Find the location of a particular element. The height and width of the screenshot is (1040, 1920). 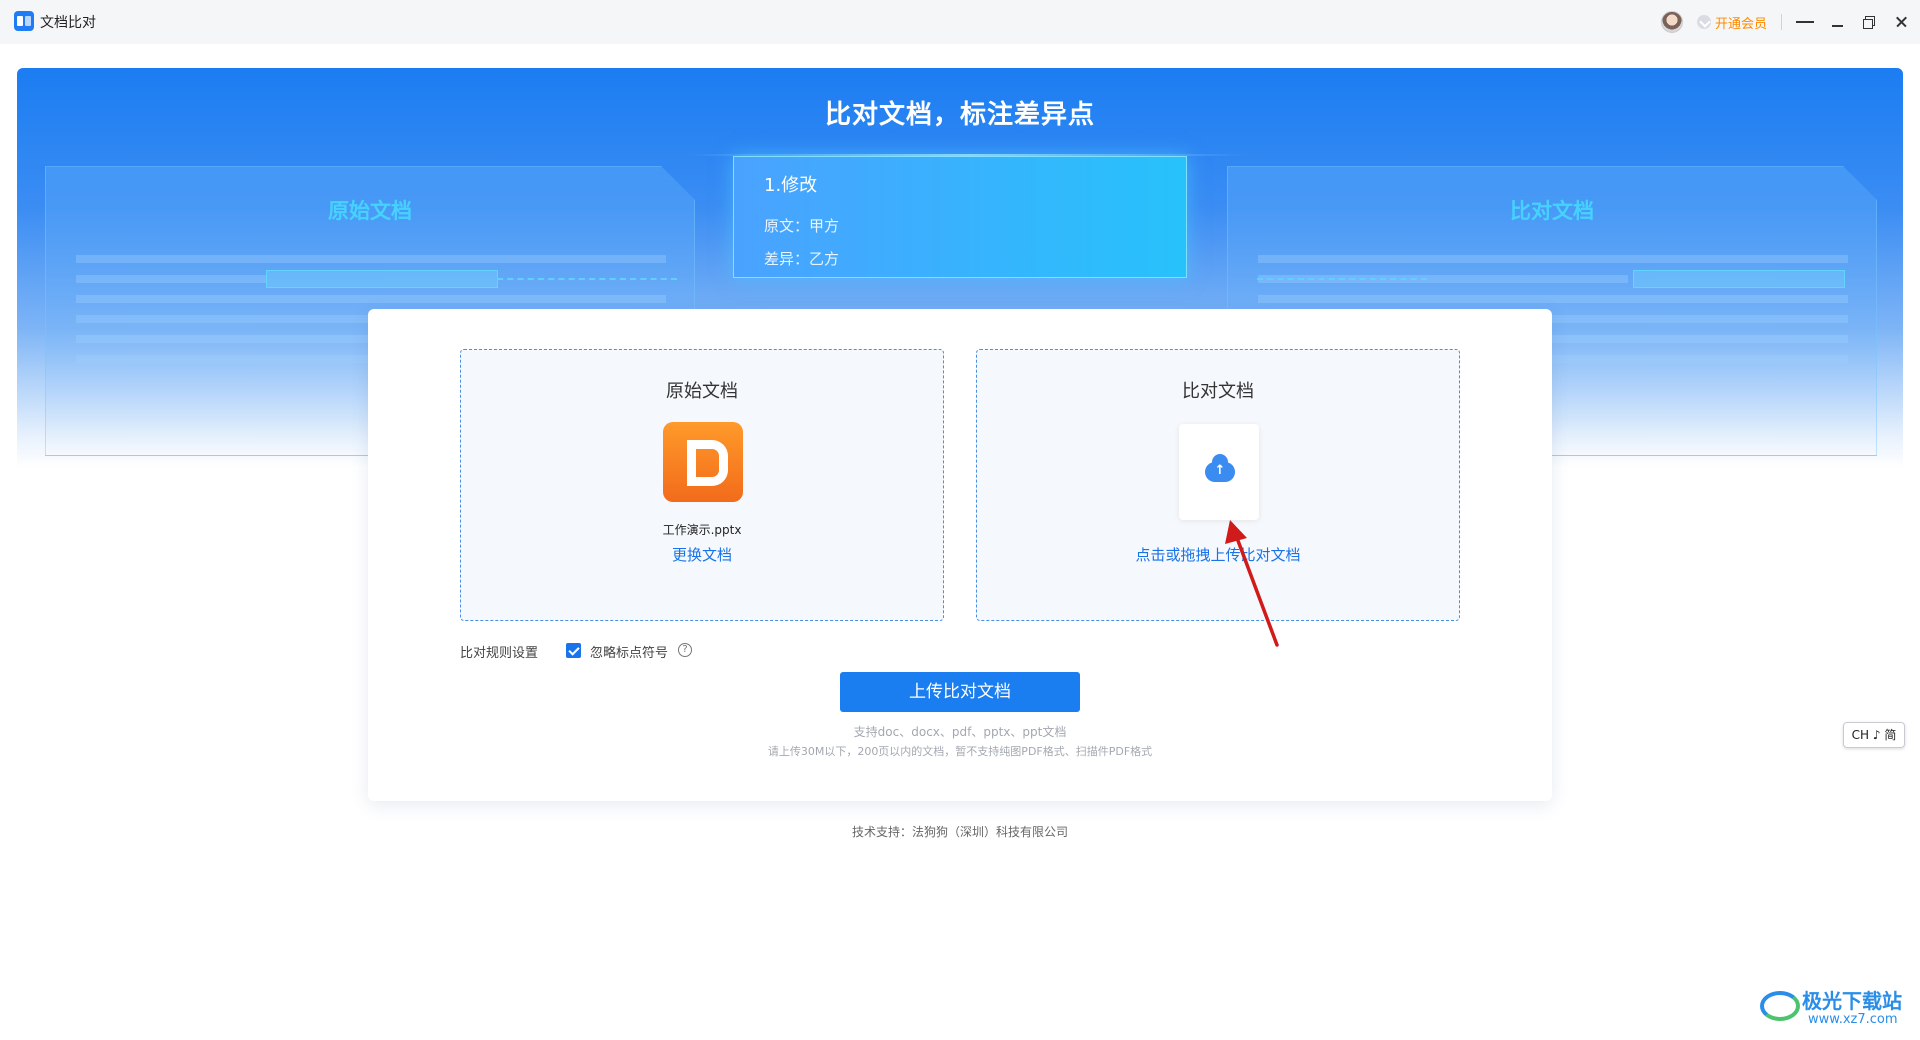

watermark-logo-icon is located at coordinates (1780, 1006).